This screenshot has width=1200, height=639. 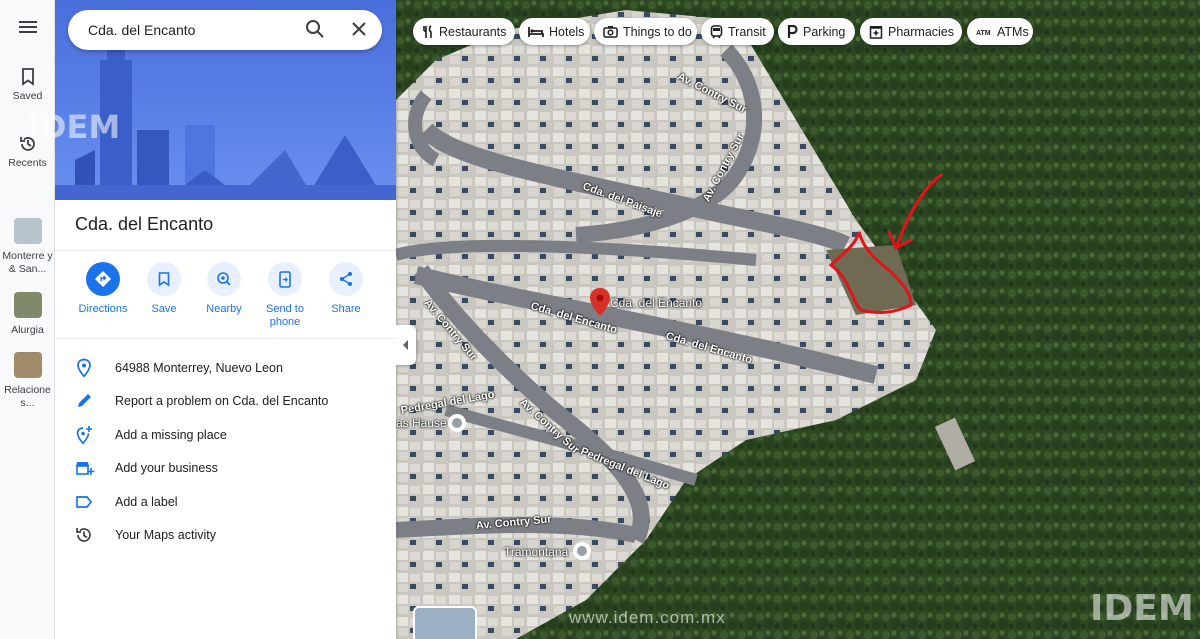 What do you see at coordinates (27, 96) in the screenshot?
I see `saved-label: Saved` at bounding box center [27, 96].